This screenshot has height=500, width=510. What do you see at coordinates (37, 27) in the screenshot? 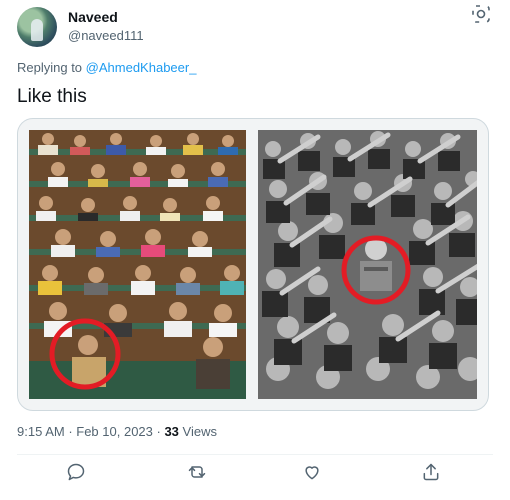
I see `avatar` at bounding box center [37, 27].